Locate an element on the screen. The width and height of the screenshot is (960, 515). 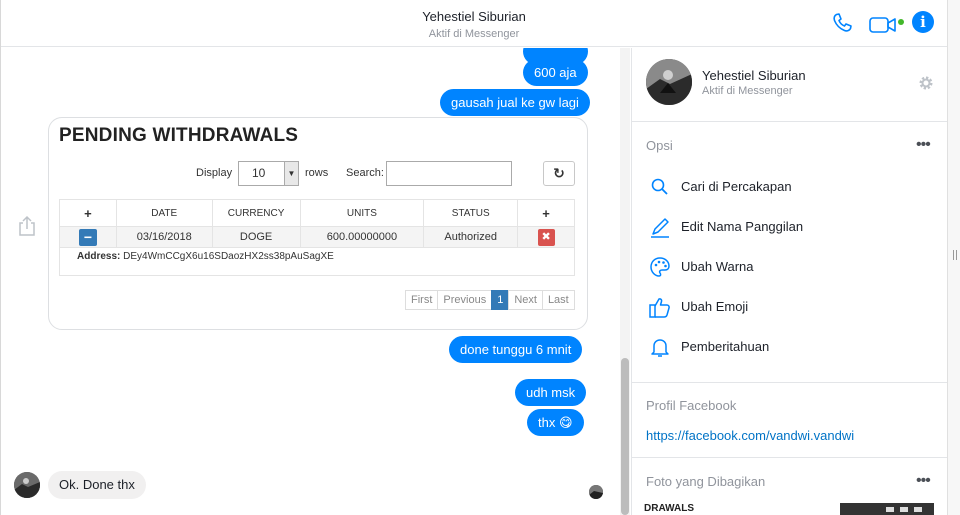
contact-name: Yehestiel Siburian is located at coordinates (474, 16).